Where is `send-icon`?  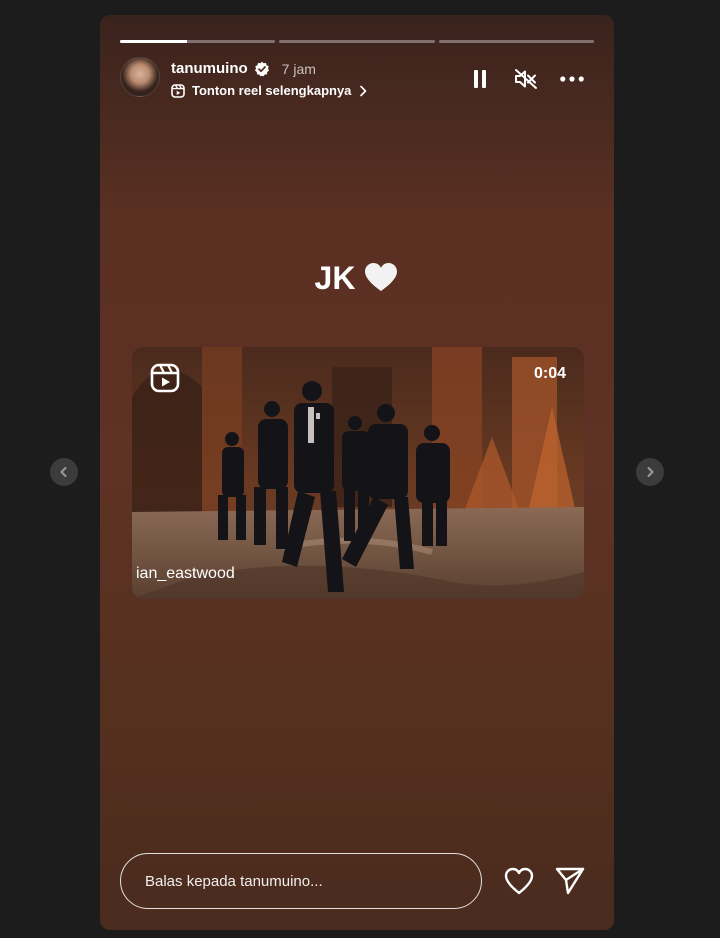
send-icon is located at coordinates (570, 881).